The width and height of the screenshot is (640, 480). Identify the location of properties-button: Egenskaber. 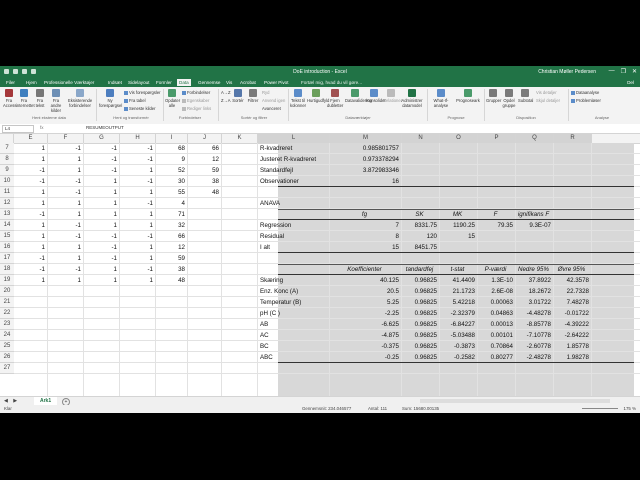
(195, 100).